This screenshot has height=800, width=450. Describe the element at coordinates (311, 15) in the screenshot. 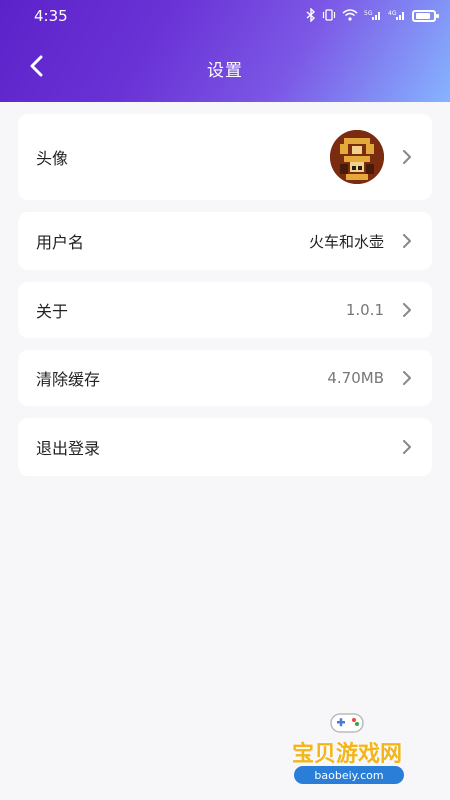

I see `bluetooth-icon` at that location.